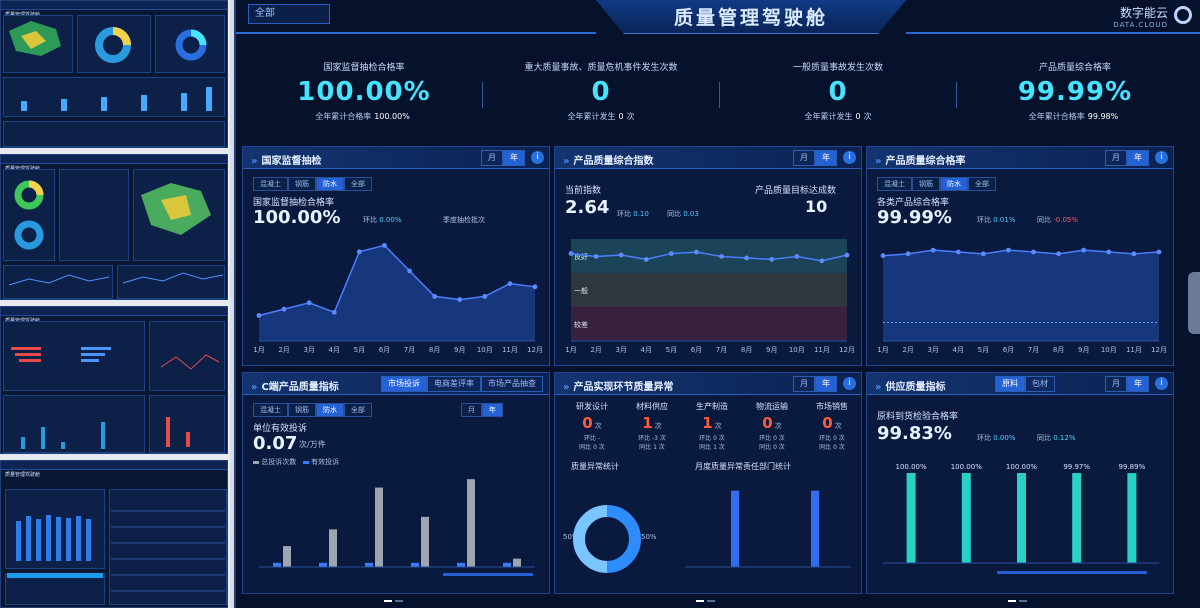 This screenshot has height=608, width=1200. I want to click on stage-value: 1次, so click(712, 423).